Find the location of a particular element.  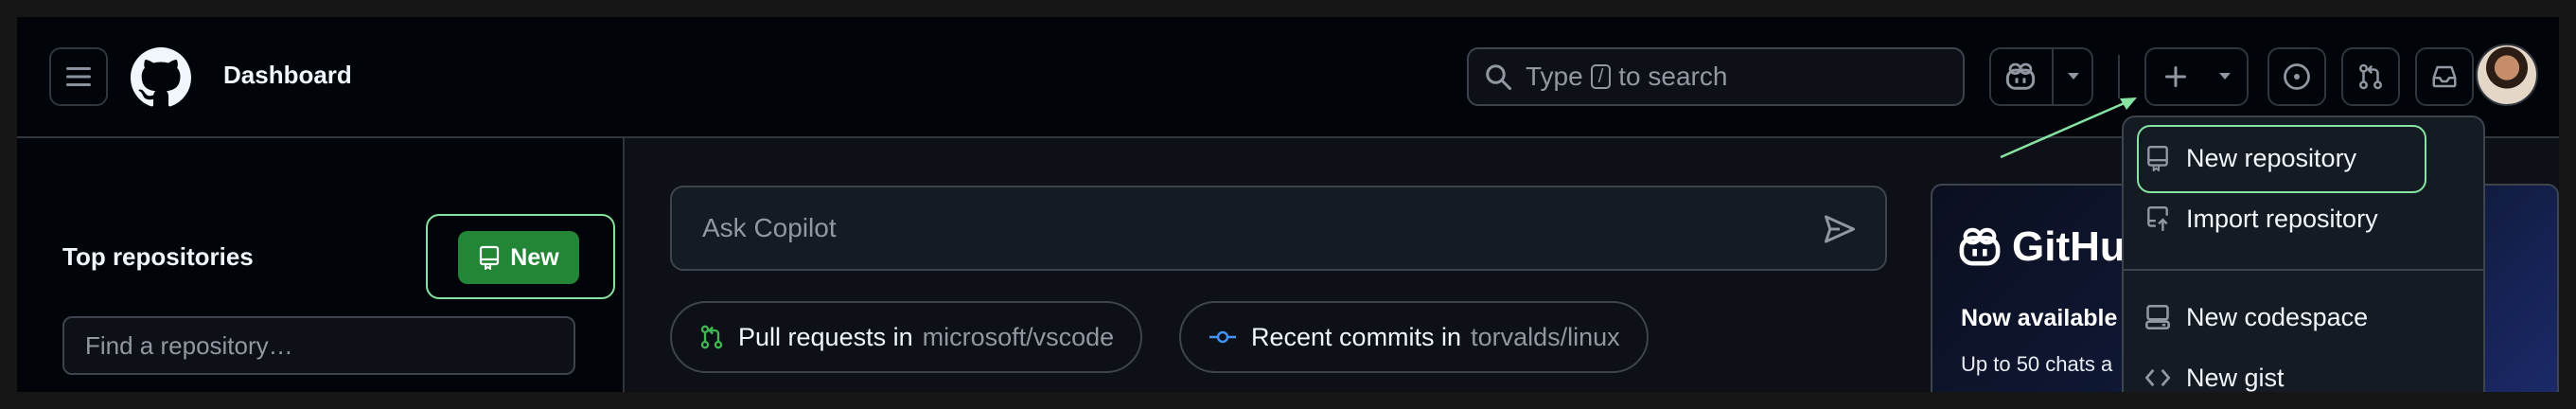

menu-item-label: Import repository is located at coordinates (2282, 218).